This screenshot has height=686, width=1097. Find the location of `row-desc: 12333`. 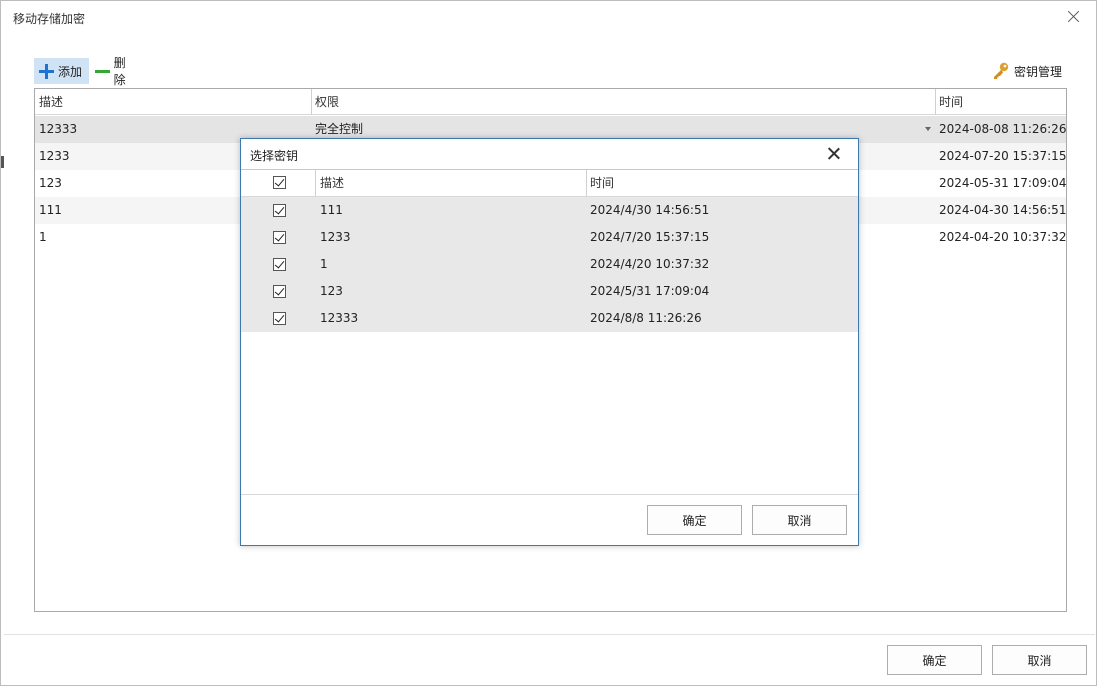

row-desc: 12333 is located at coordinates (58, 129).